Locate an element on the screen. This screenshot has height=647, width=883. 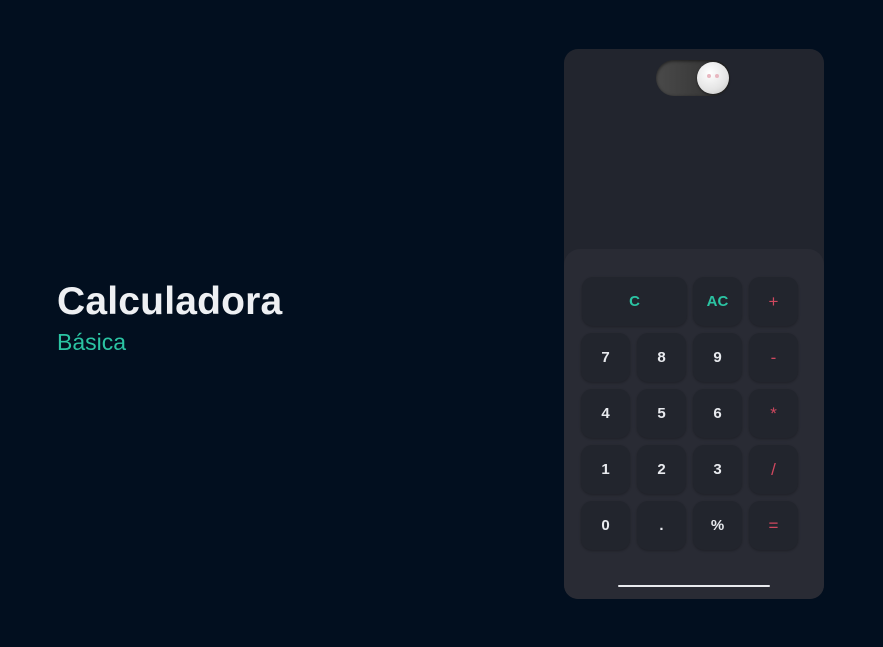
knob-eye-right is located at coordinates (717, 76).